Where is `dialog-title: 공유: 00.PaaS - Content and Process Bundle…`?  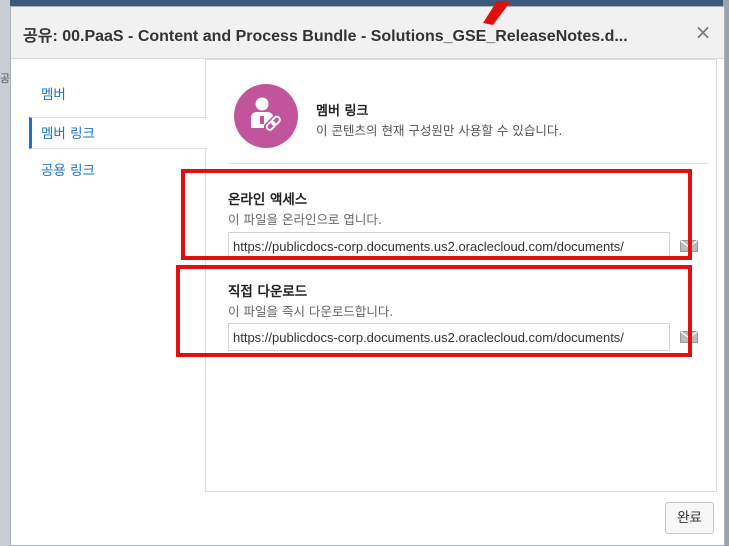
dialog-title: 공유: 00.PaaS - Content and Process Bundle… is located at coordinates (325, 36).